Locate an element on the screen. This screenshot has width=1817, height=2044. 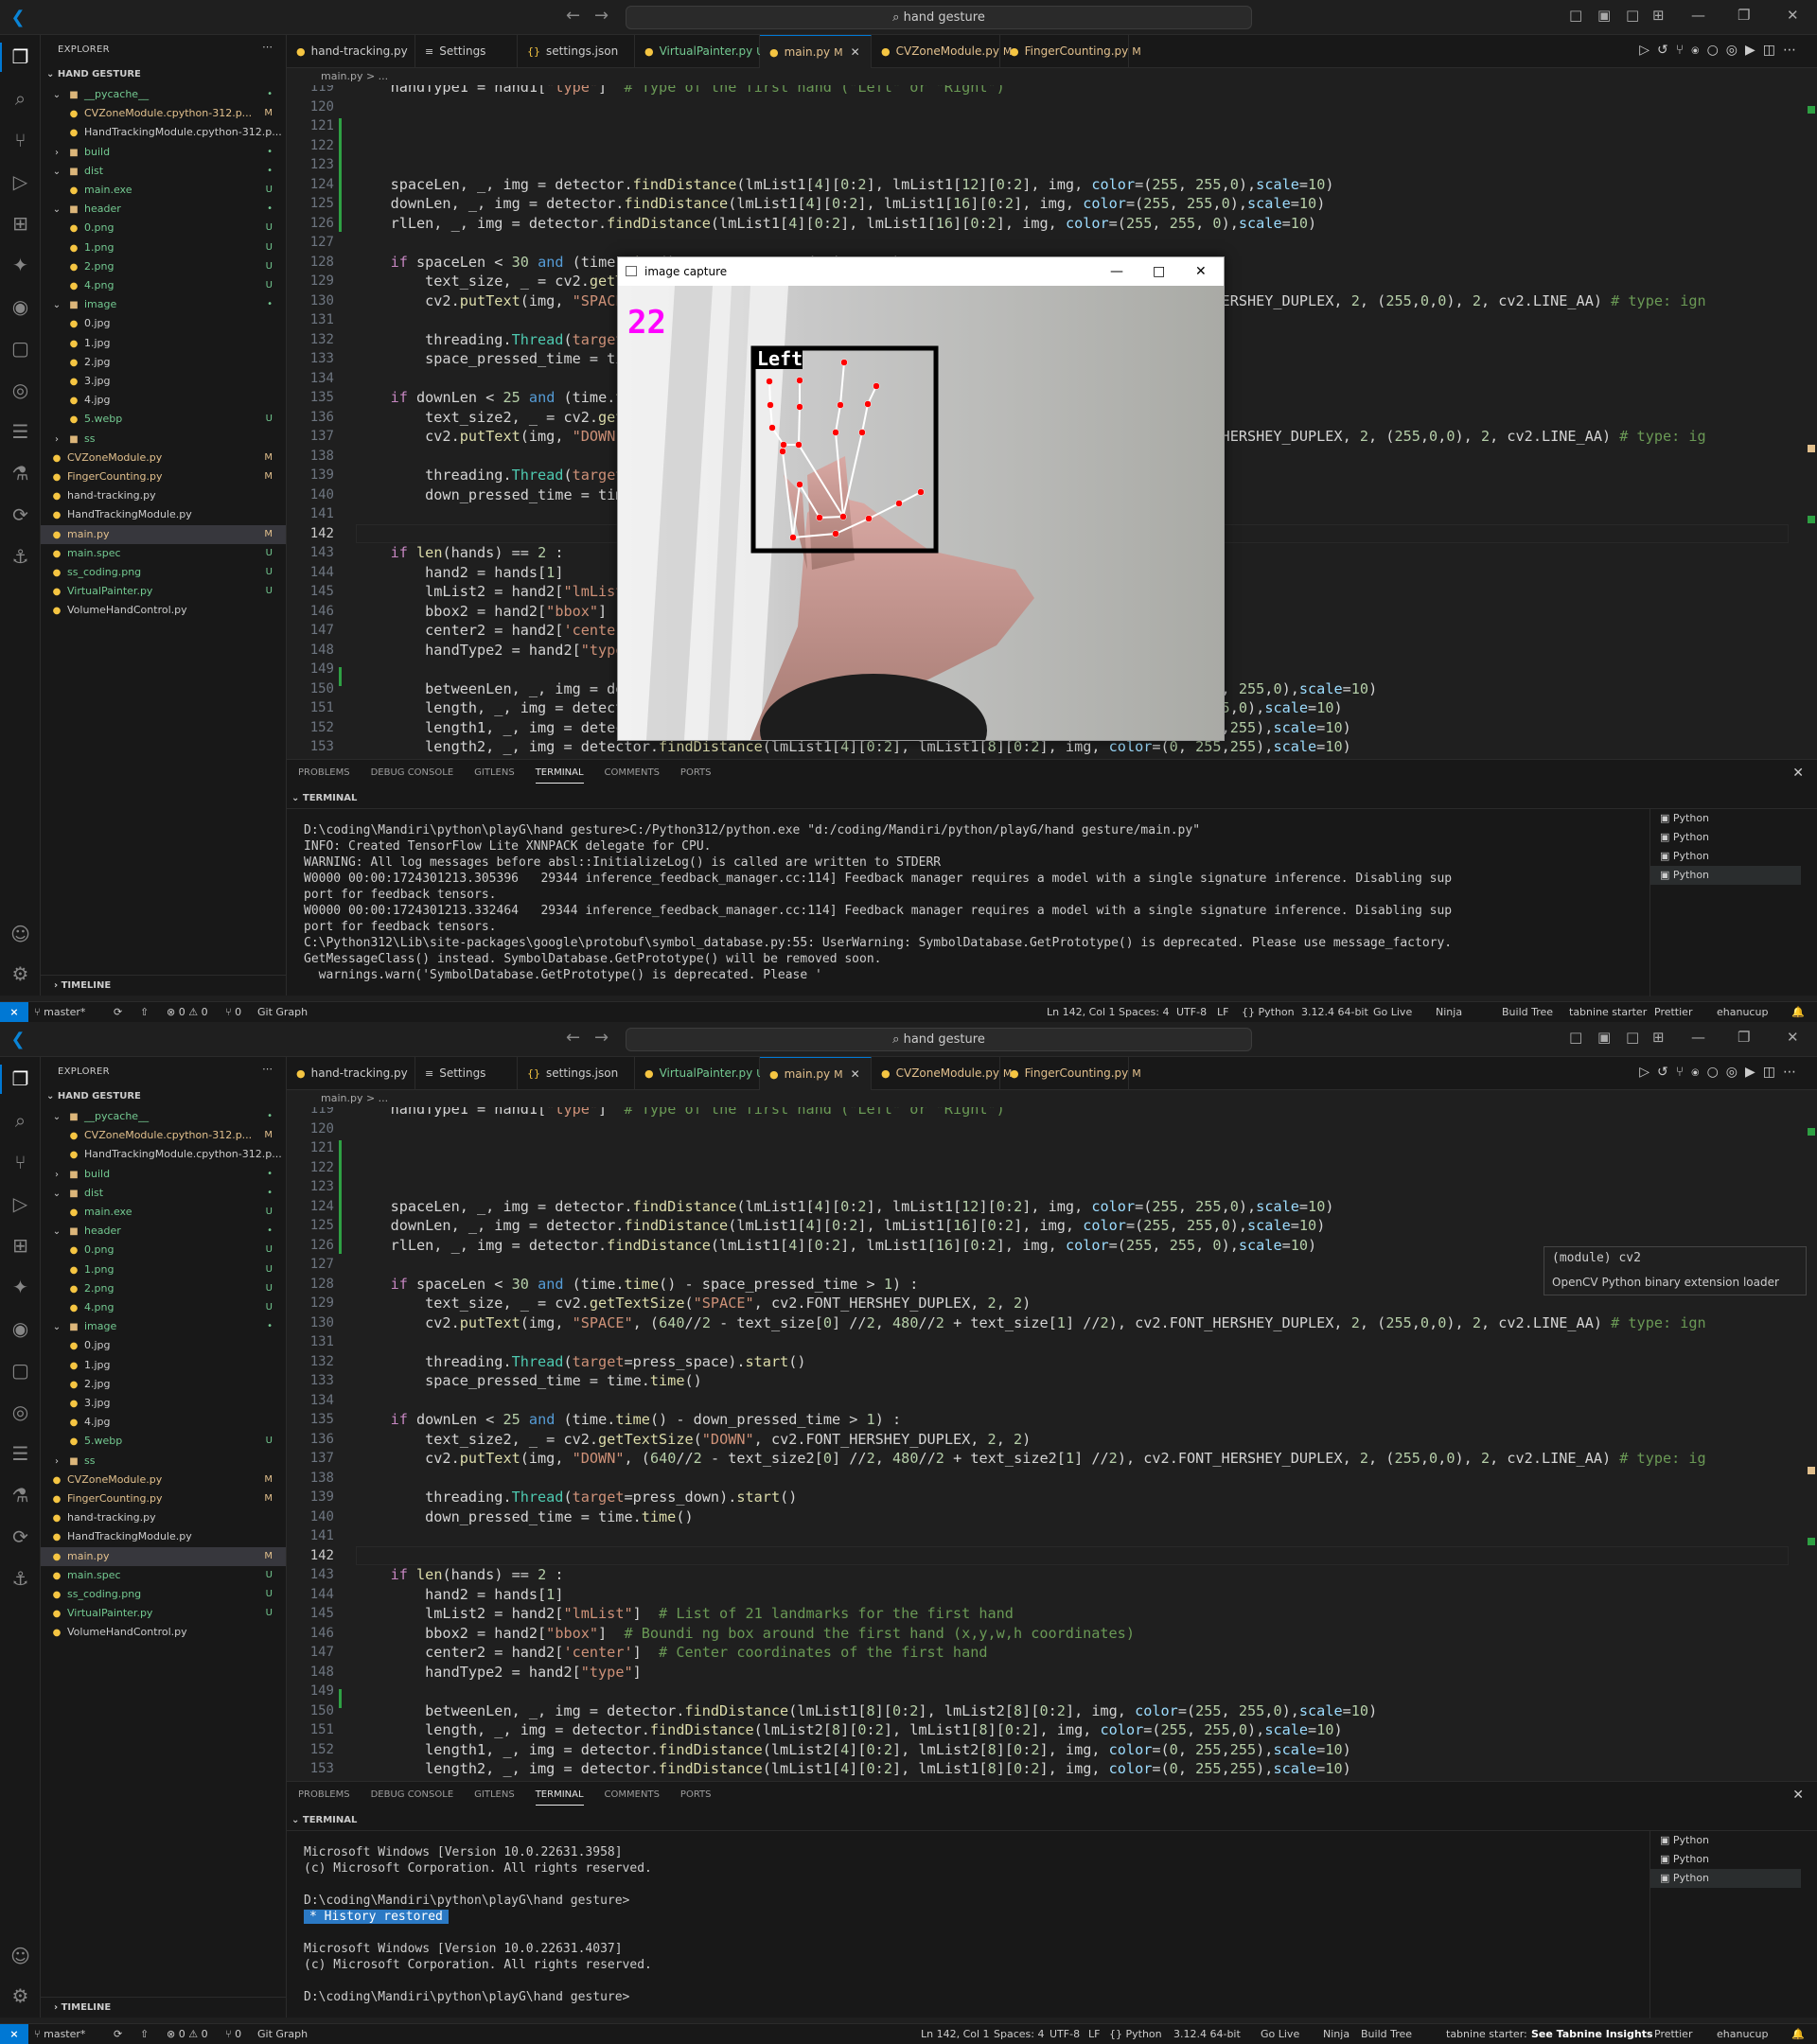
maximize-icon: □ is located at coordinates (1159, 271).